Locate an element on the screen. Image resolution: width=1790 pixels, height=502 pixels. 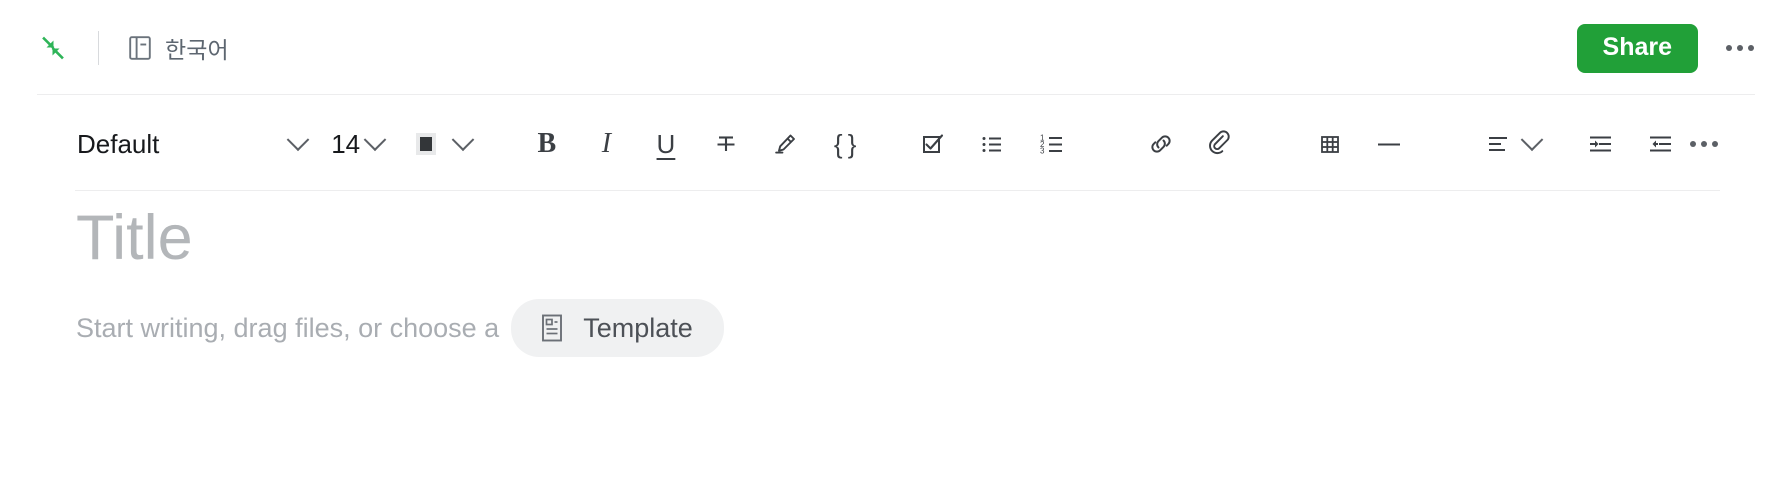
link-icon is located at coordinates (1161, 144).